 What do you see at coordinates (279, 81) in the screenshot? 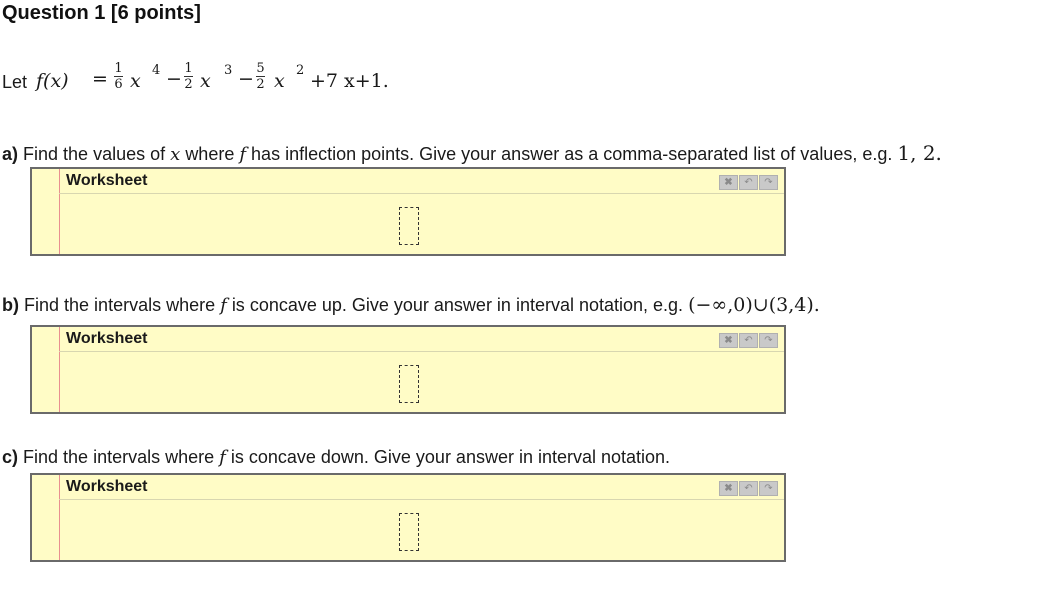
I see `x-term-2: x` at bounding box center [279, 81].